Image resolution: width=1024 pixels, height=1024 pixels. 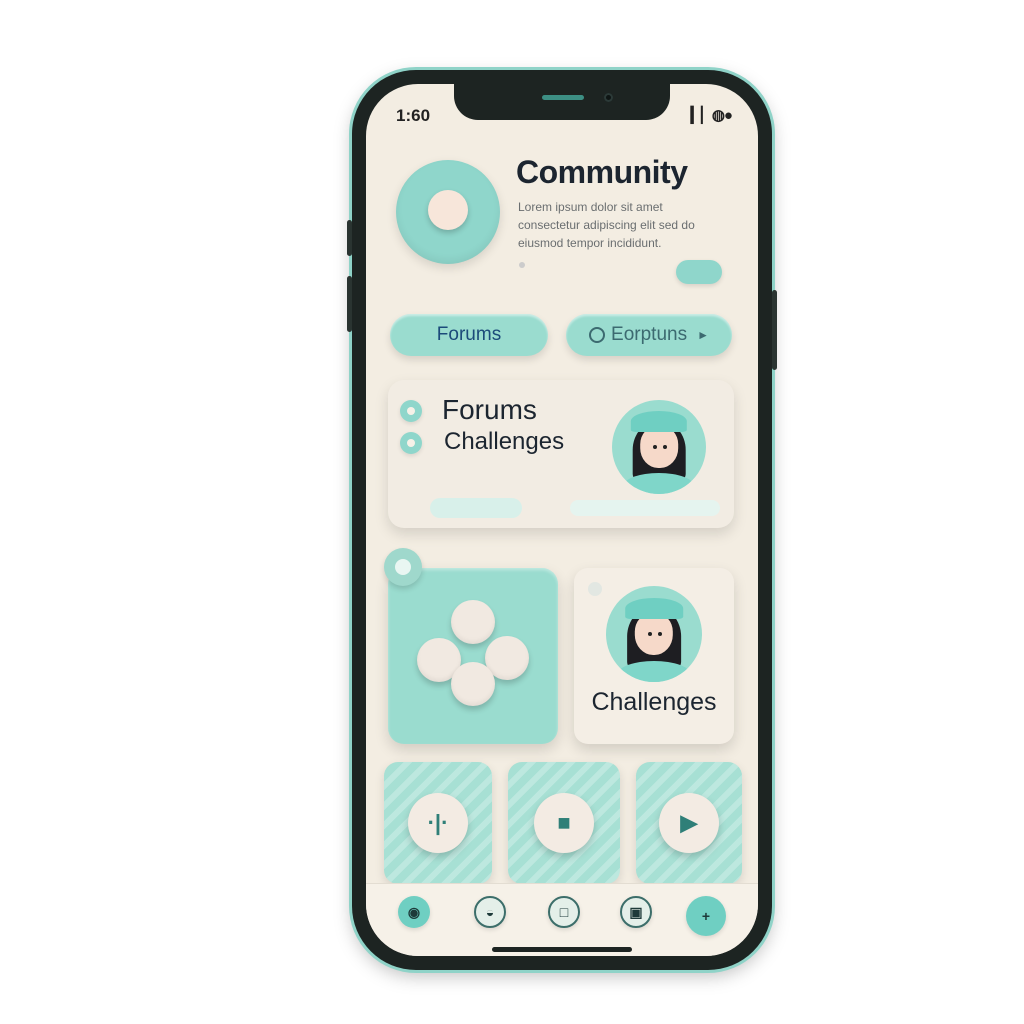 I want to click on more-button, so click(x=699, y=272).